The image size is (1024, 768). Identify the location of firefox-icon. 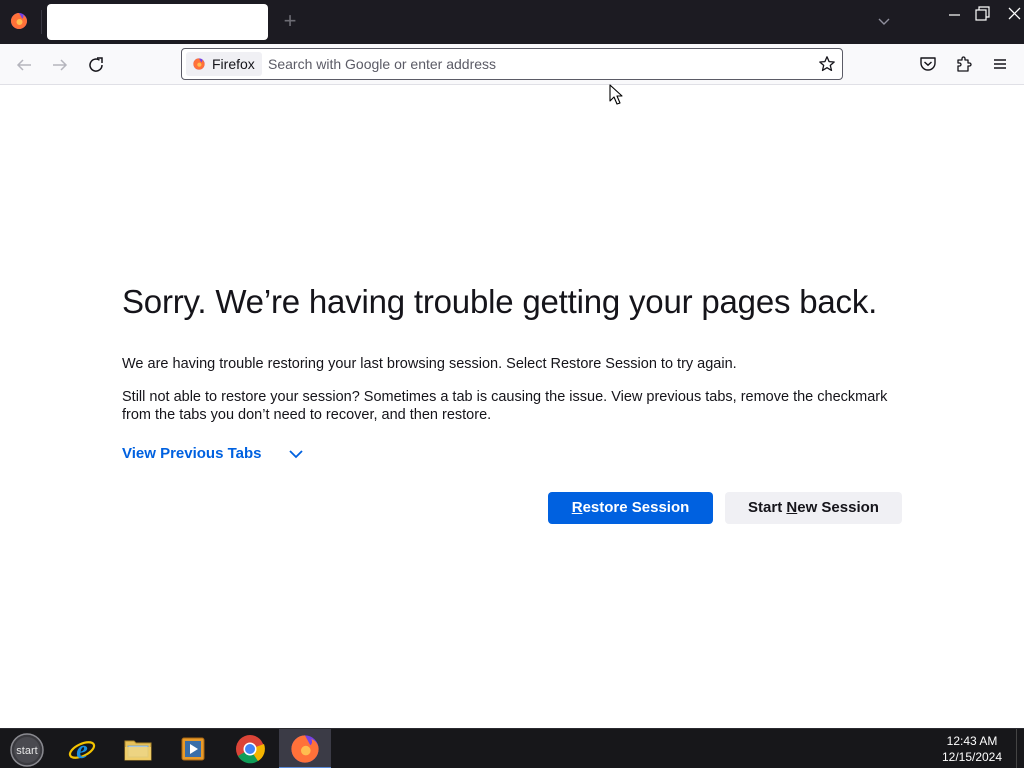
(305, 749).